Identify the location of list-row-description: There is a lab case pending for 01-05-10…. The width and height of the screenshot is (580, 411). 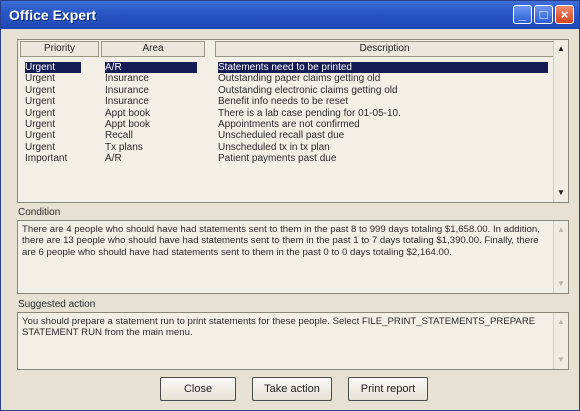
(383, 113).